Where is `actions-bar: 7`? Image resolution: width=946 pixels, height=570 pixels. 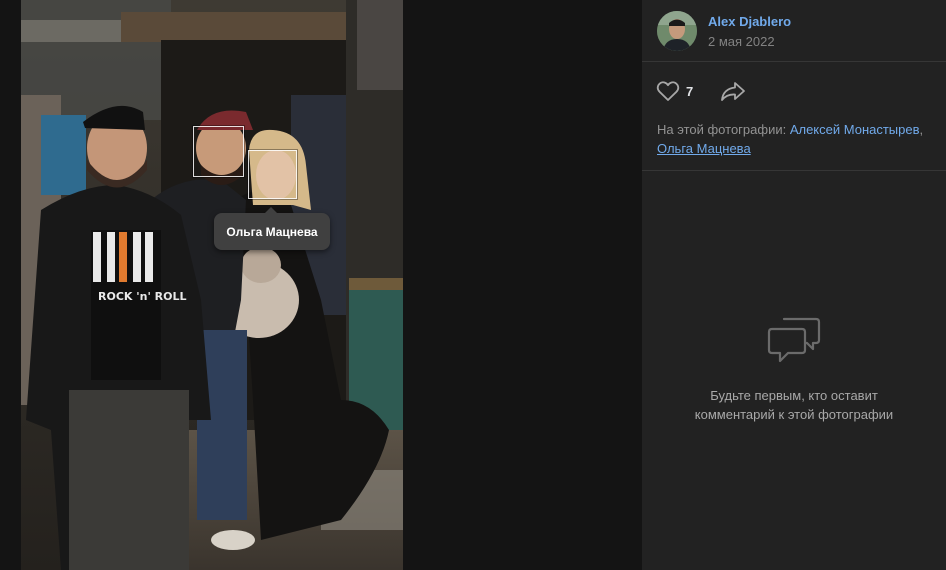 actions-bar: 7 is located at coordinates (756, 91).